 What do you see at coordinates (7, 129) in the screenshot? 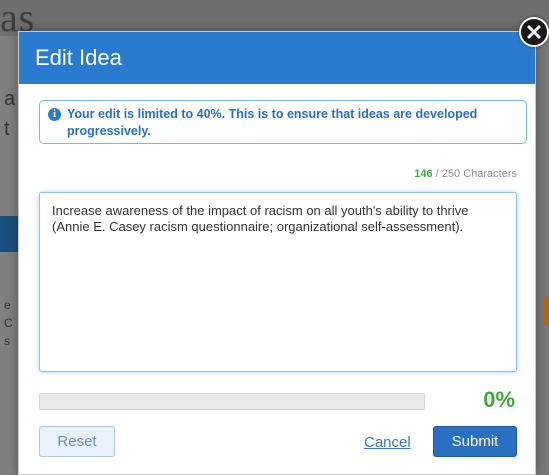
I see `background-glyph: t` at bounding box center [7, 129].